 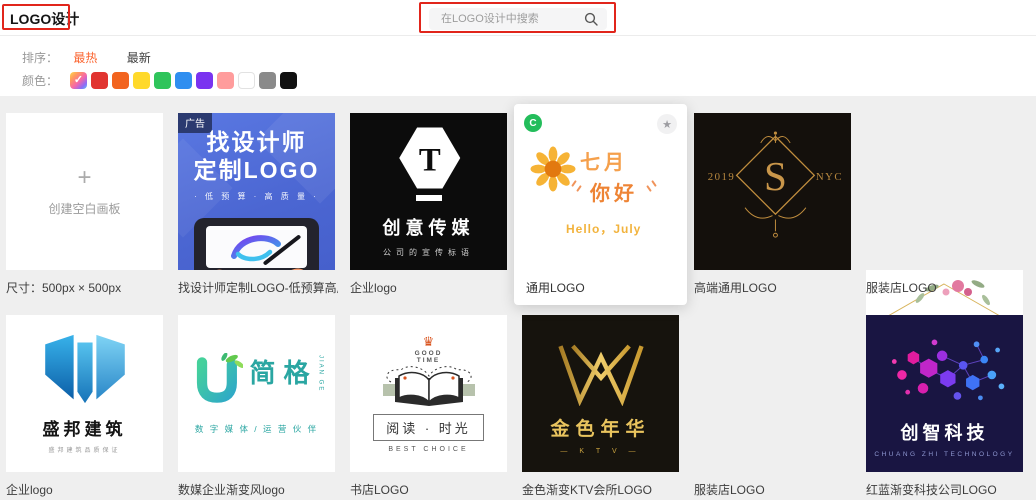 I want to click on favorite-star-icon: ★, so click(x=667, y=124).